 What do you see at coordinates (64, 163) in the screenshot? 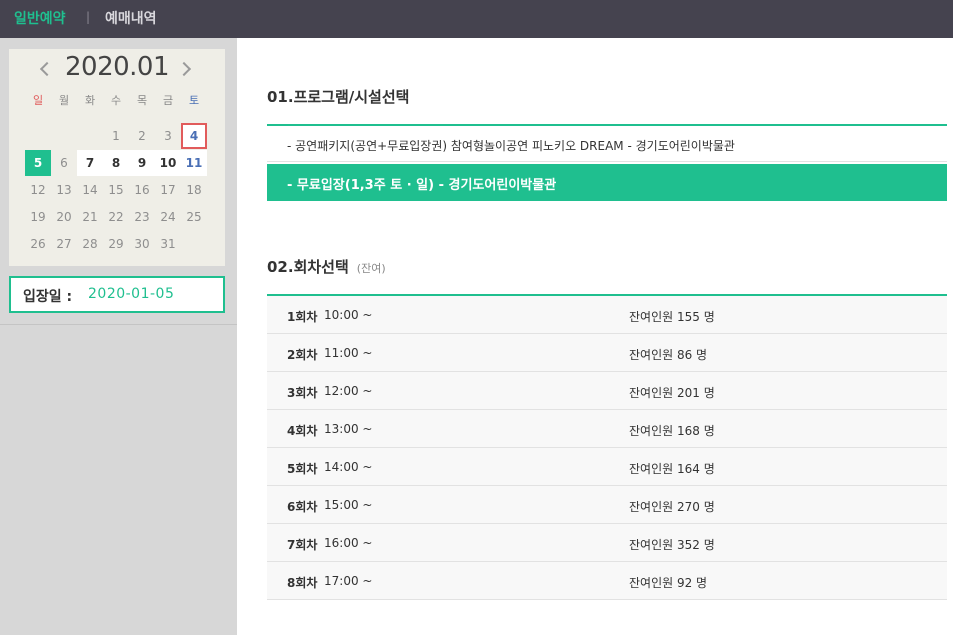
I see `calendar-day: 6` at bounding box center [64, 163].